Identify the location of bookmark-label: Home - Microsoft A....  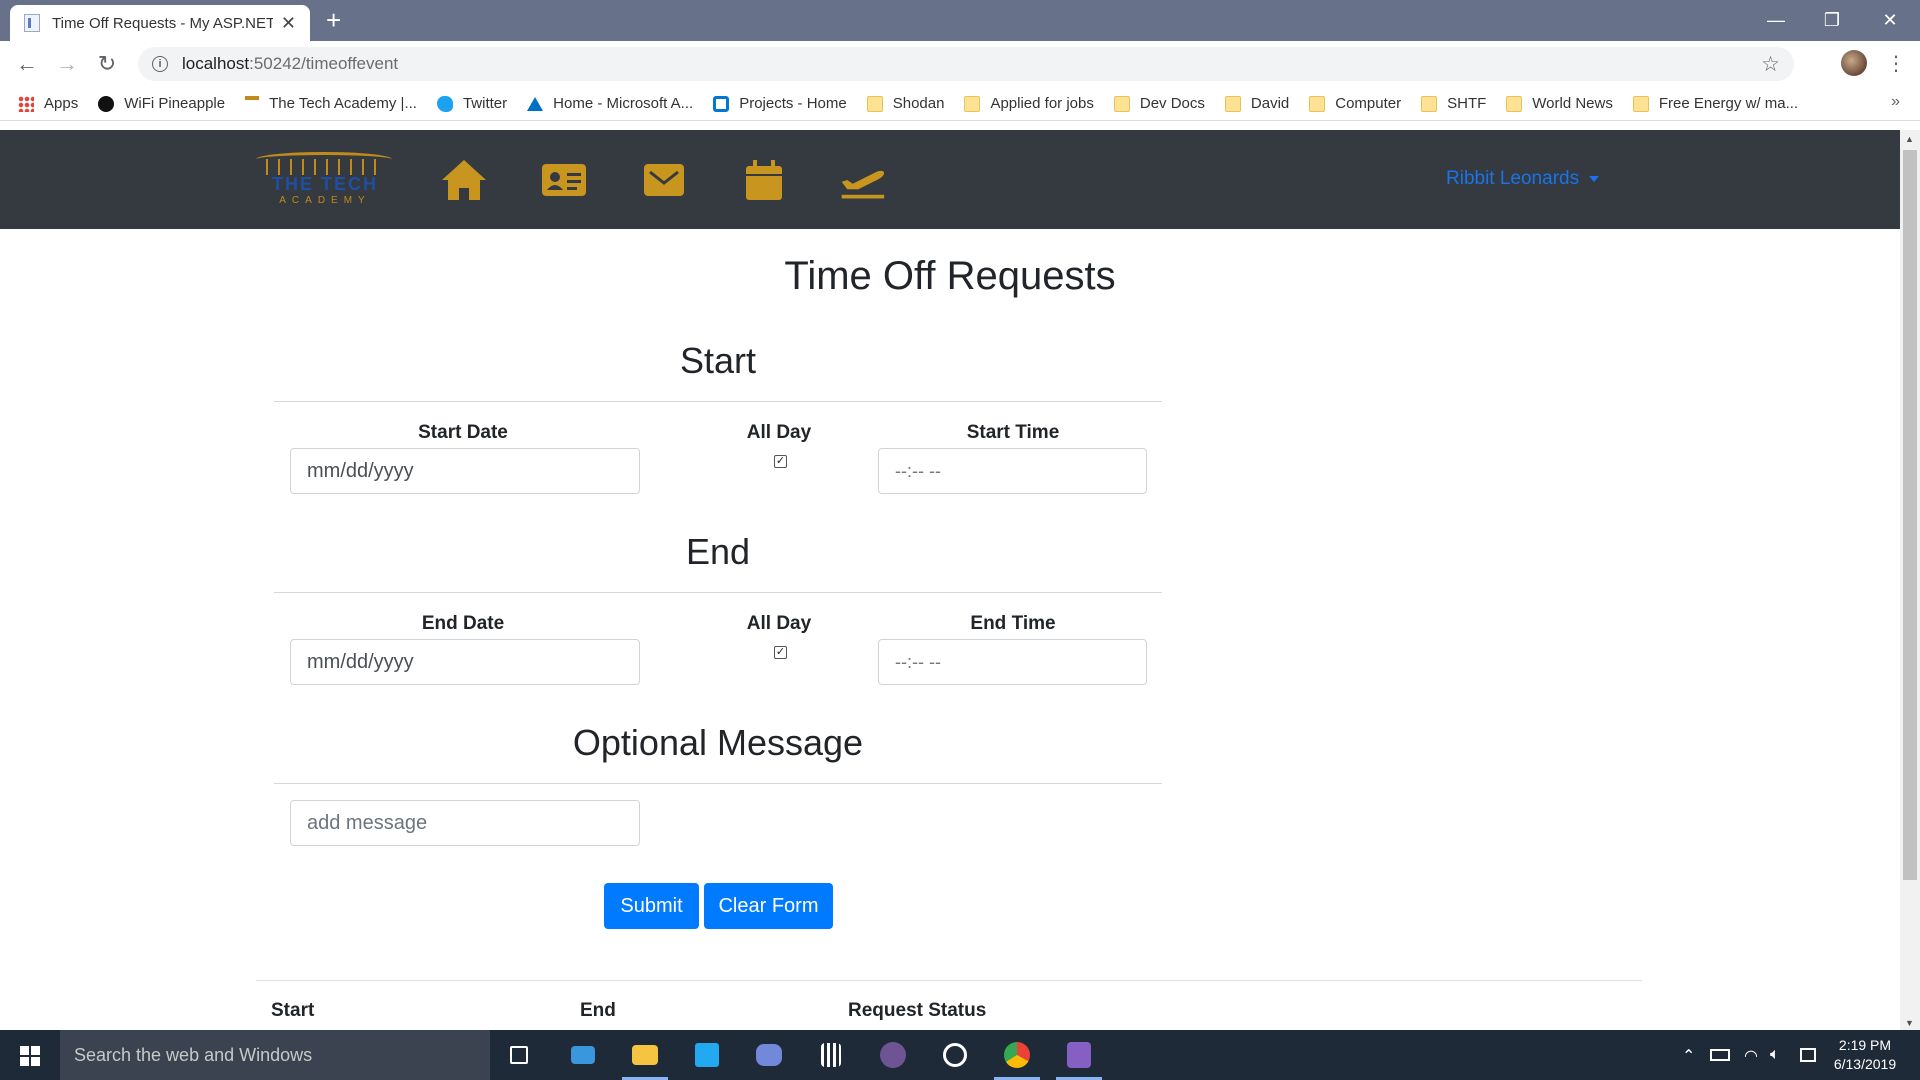
(623, 103).